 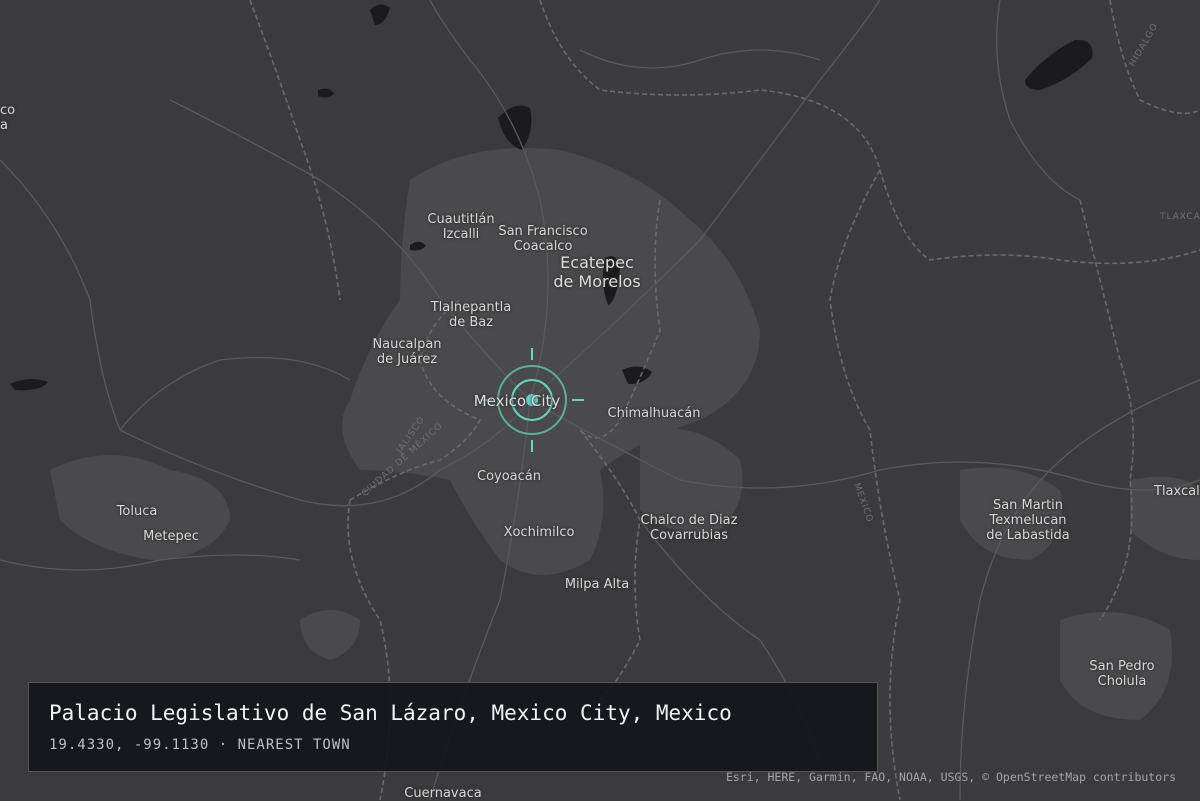 I want to click on place-label-left-edge: co a, so click(x=8, y=118).